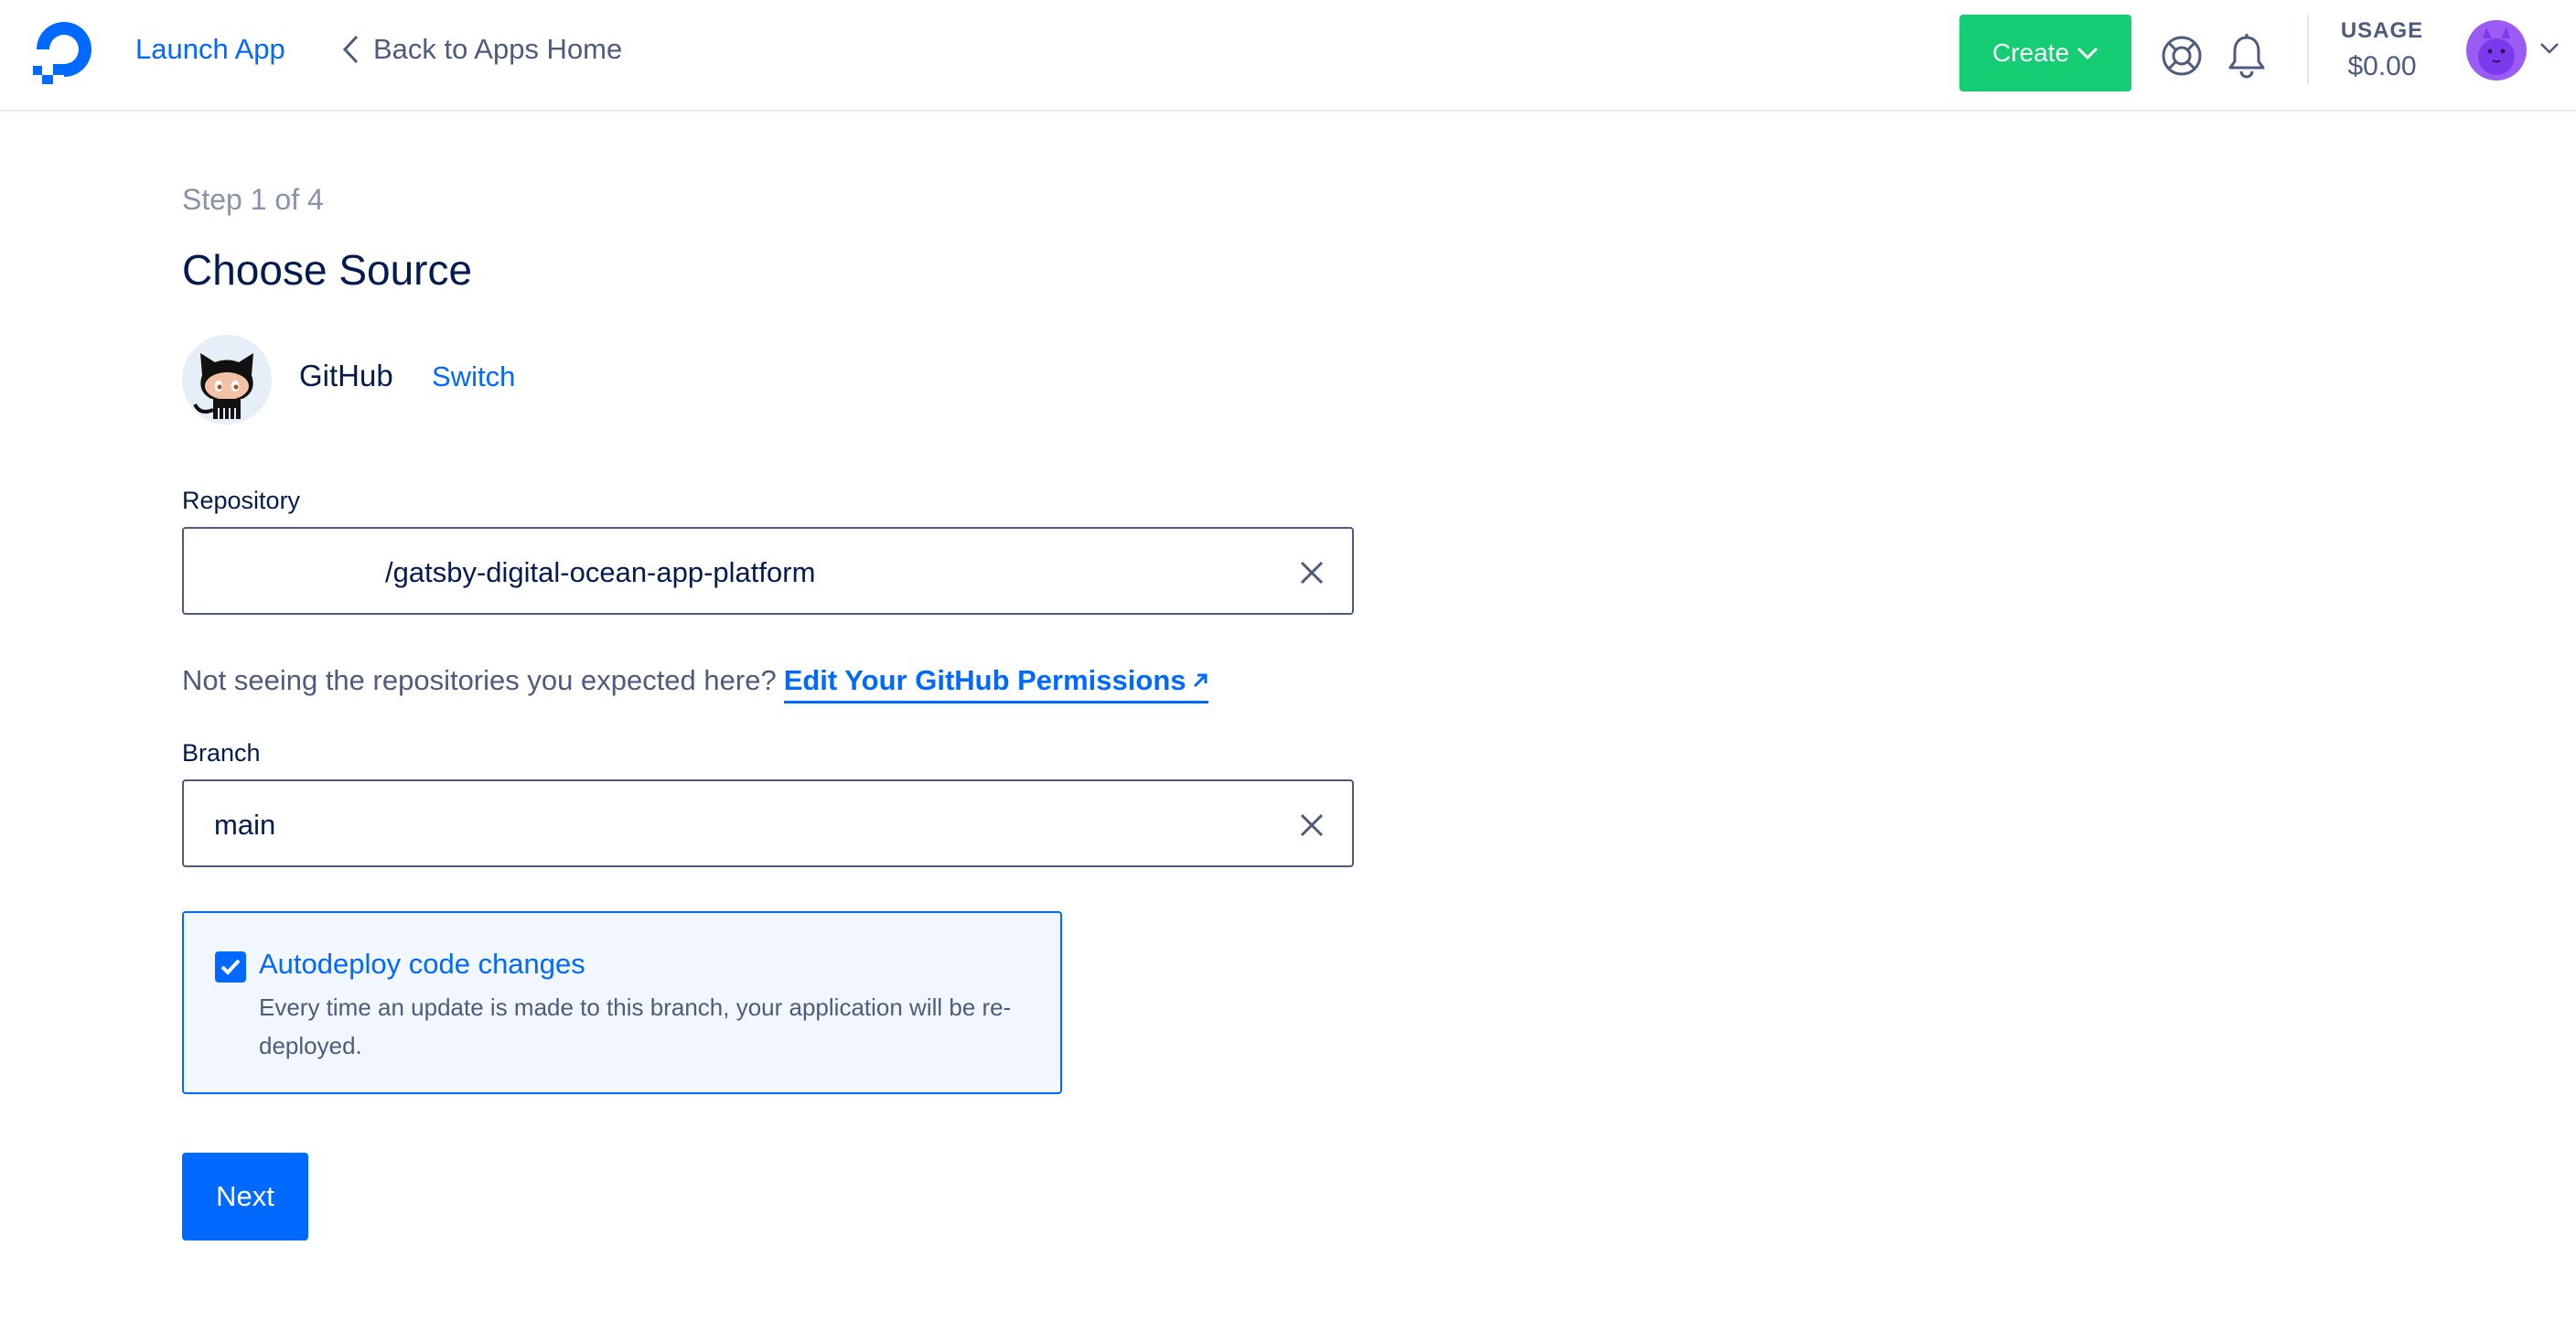 The height and width of the screenshot is (1321, 2576). Describe the element at coordinates (253, 199) in the screenshot. I see `step-indicator: Step 1 of 4` at that location.